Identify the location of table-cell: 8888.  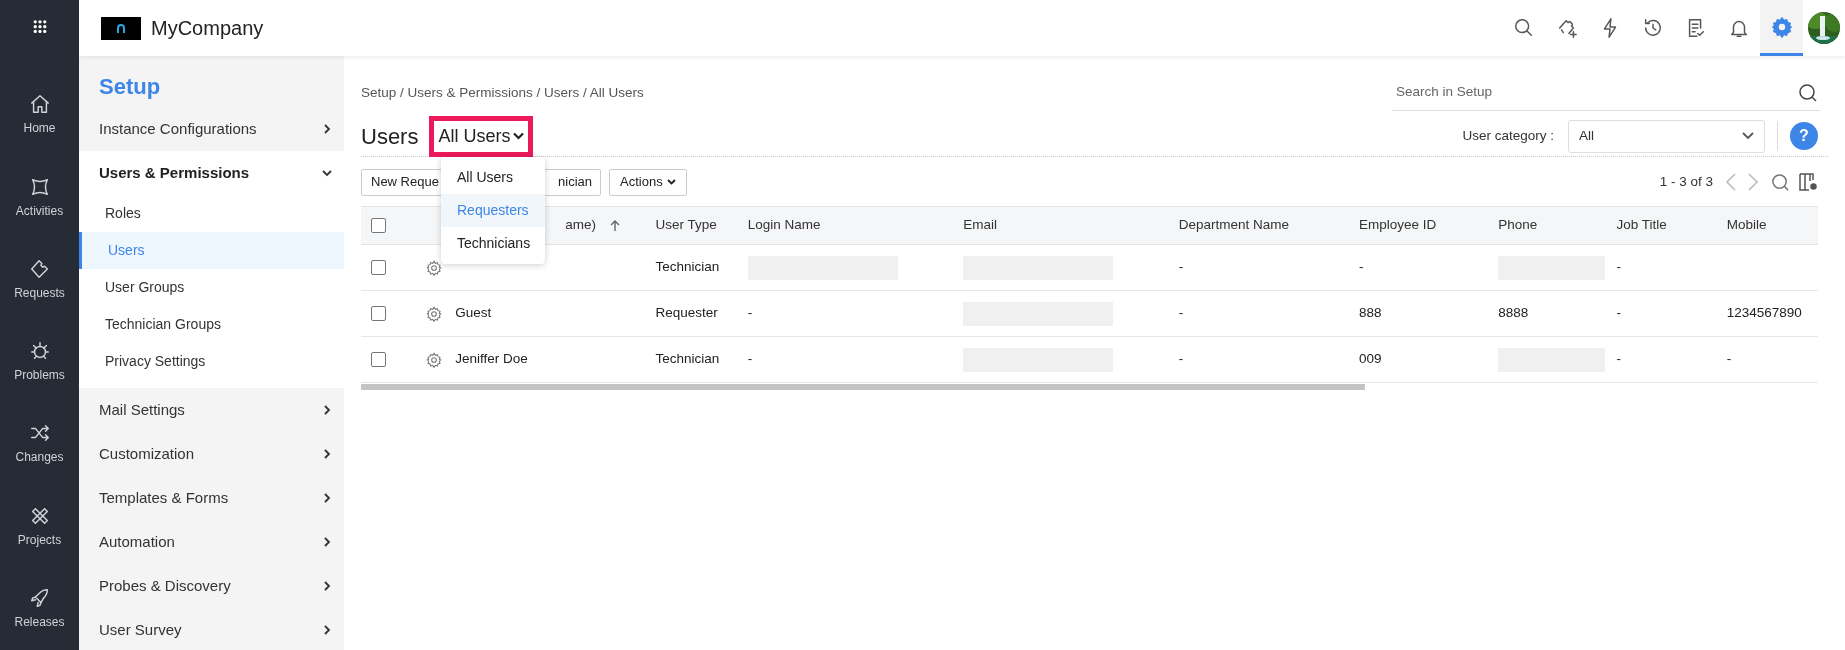
(1513, 313).